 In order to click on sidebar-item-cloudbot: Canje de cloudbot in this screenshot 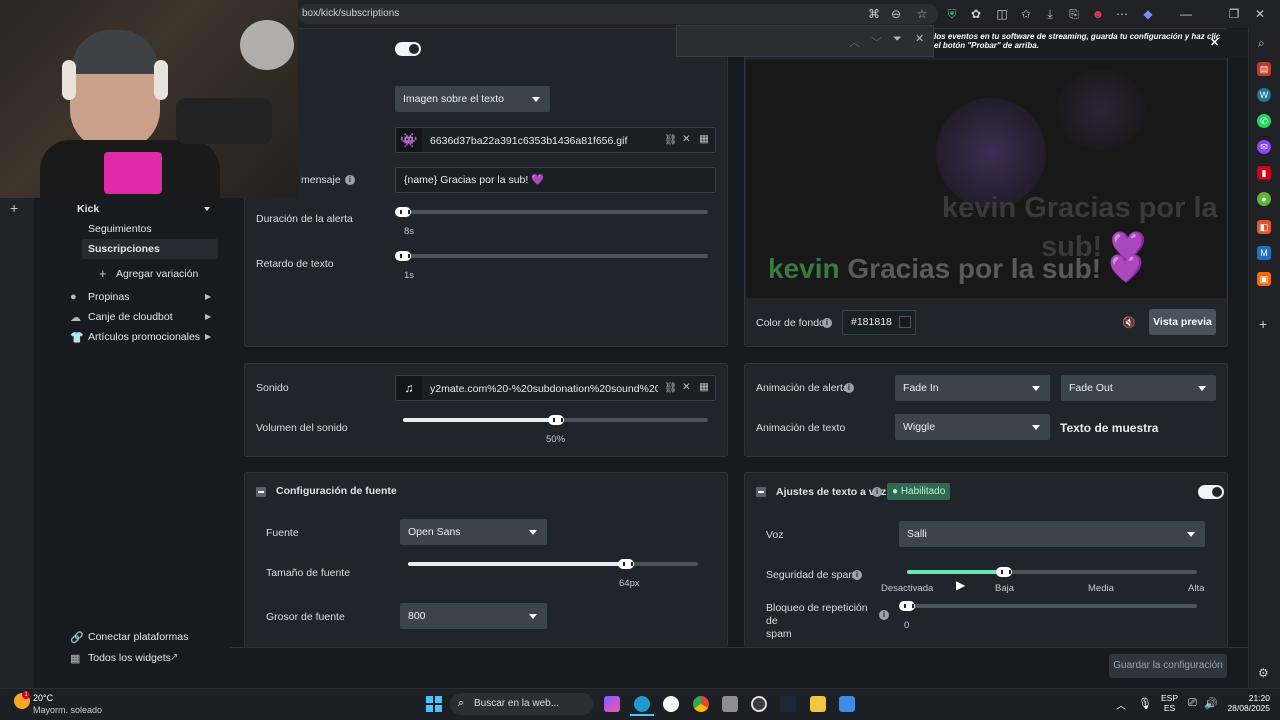, I will do `click(130, 317)`.